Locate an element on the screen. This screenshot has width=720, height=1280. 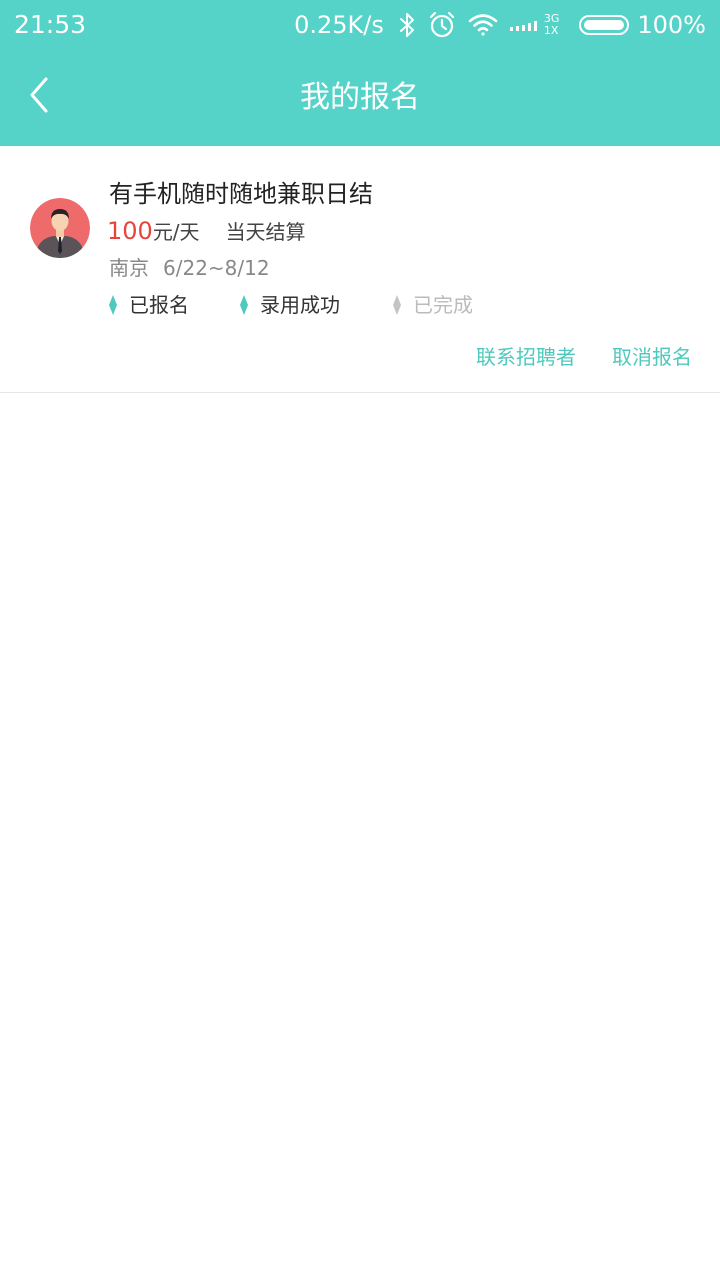
app-bar: 我的报名 is located at coordinates (360, 98).